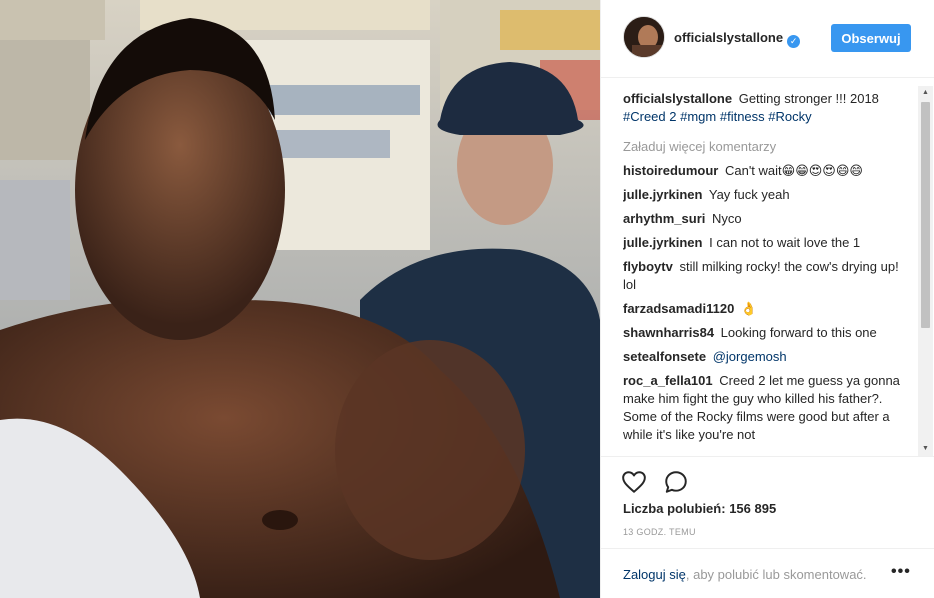 The height and width of the screenshot is (598, 934). I want to click on comment-username: histoiredumour, so click(670, 170).